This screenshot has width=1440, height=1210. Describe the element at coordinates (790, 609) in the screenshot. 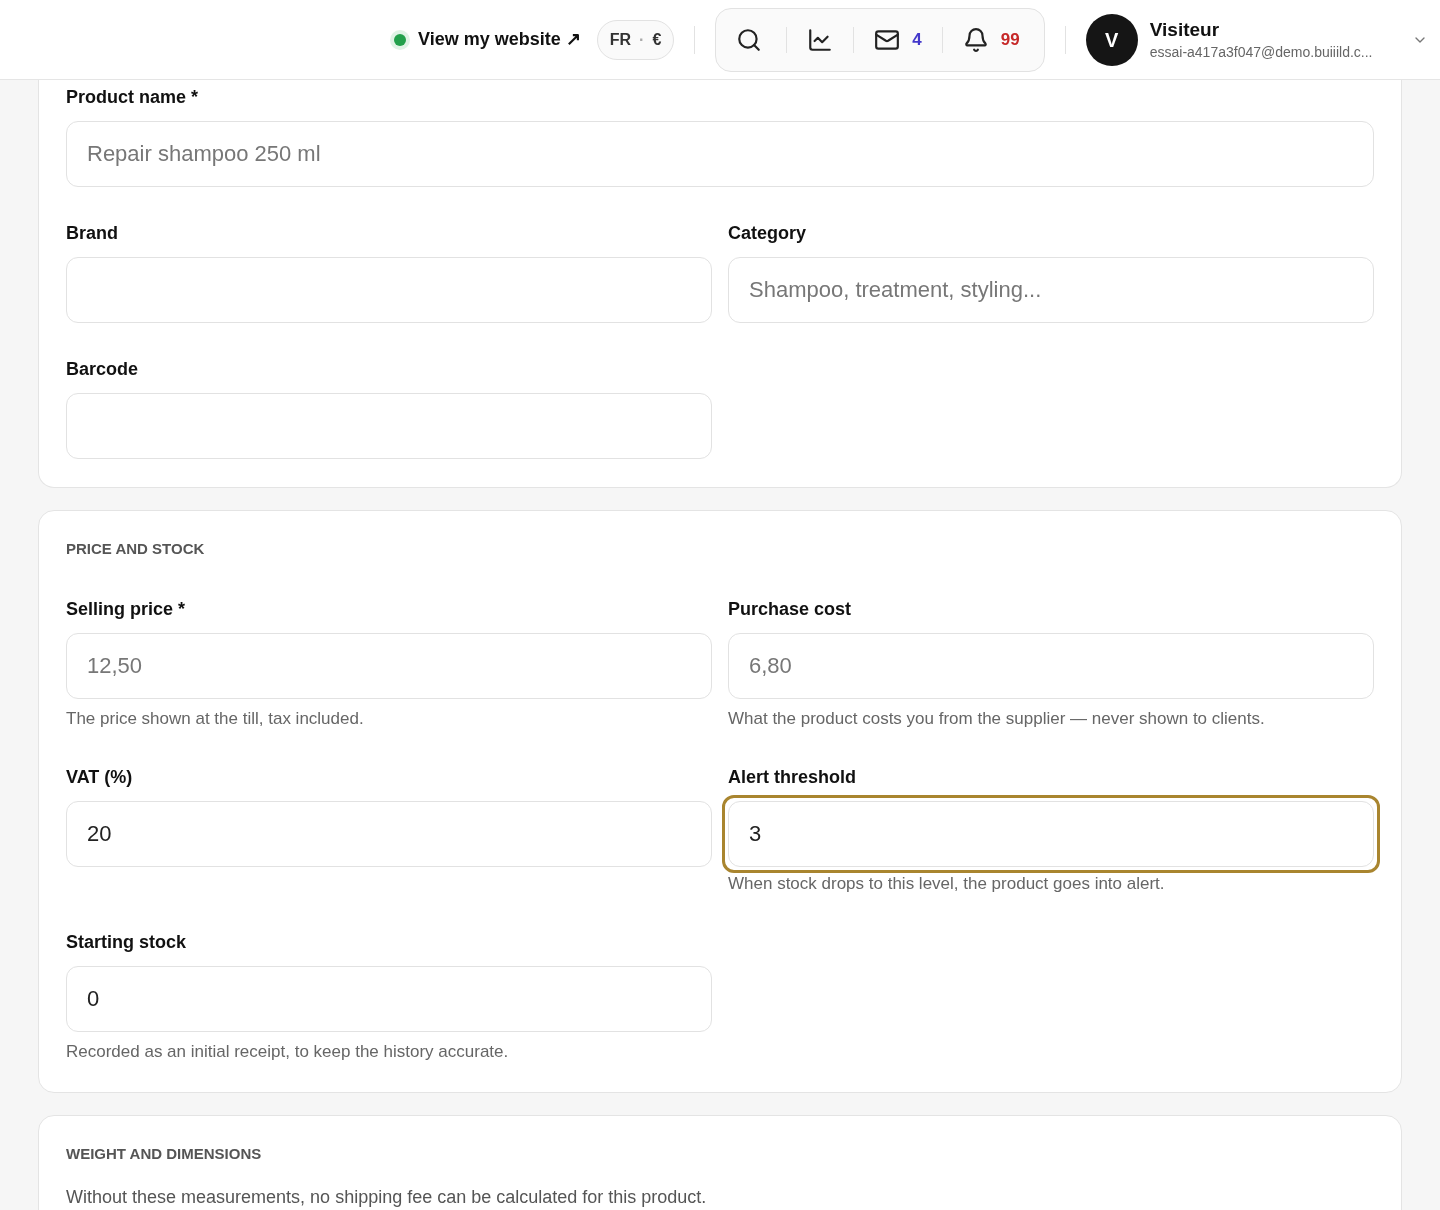

I see `field-label: Purchase cost` at that location.